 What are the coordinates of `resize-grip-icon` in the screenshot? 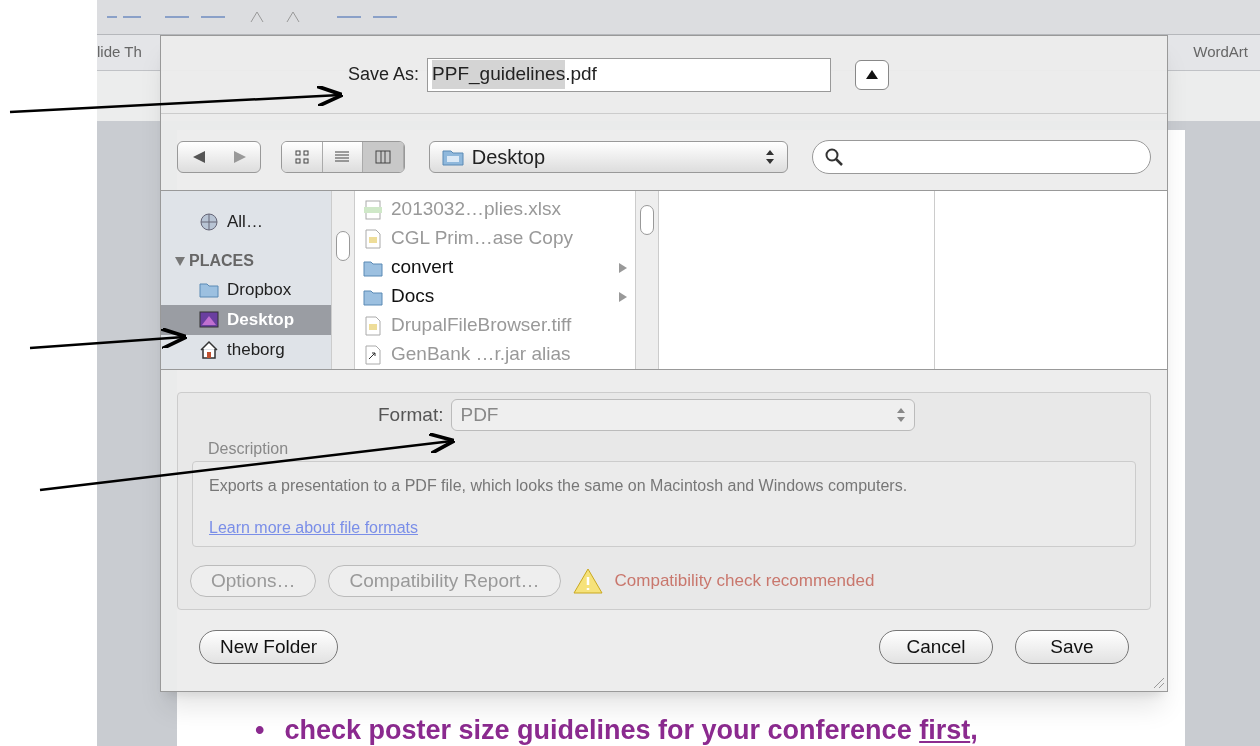 It's located at (1158, 682).